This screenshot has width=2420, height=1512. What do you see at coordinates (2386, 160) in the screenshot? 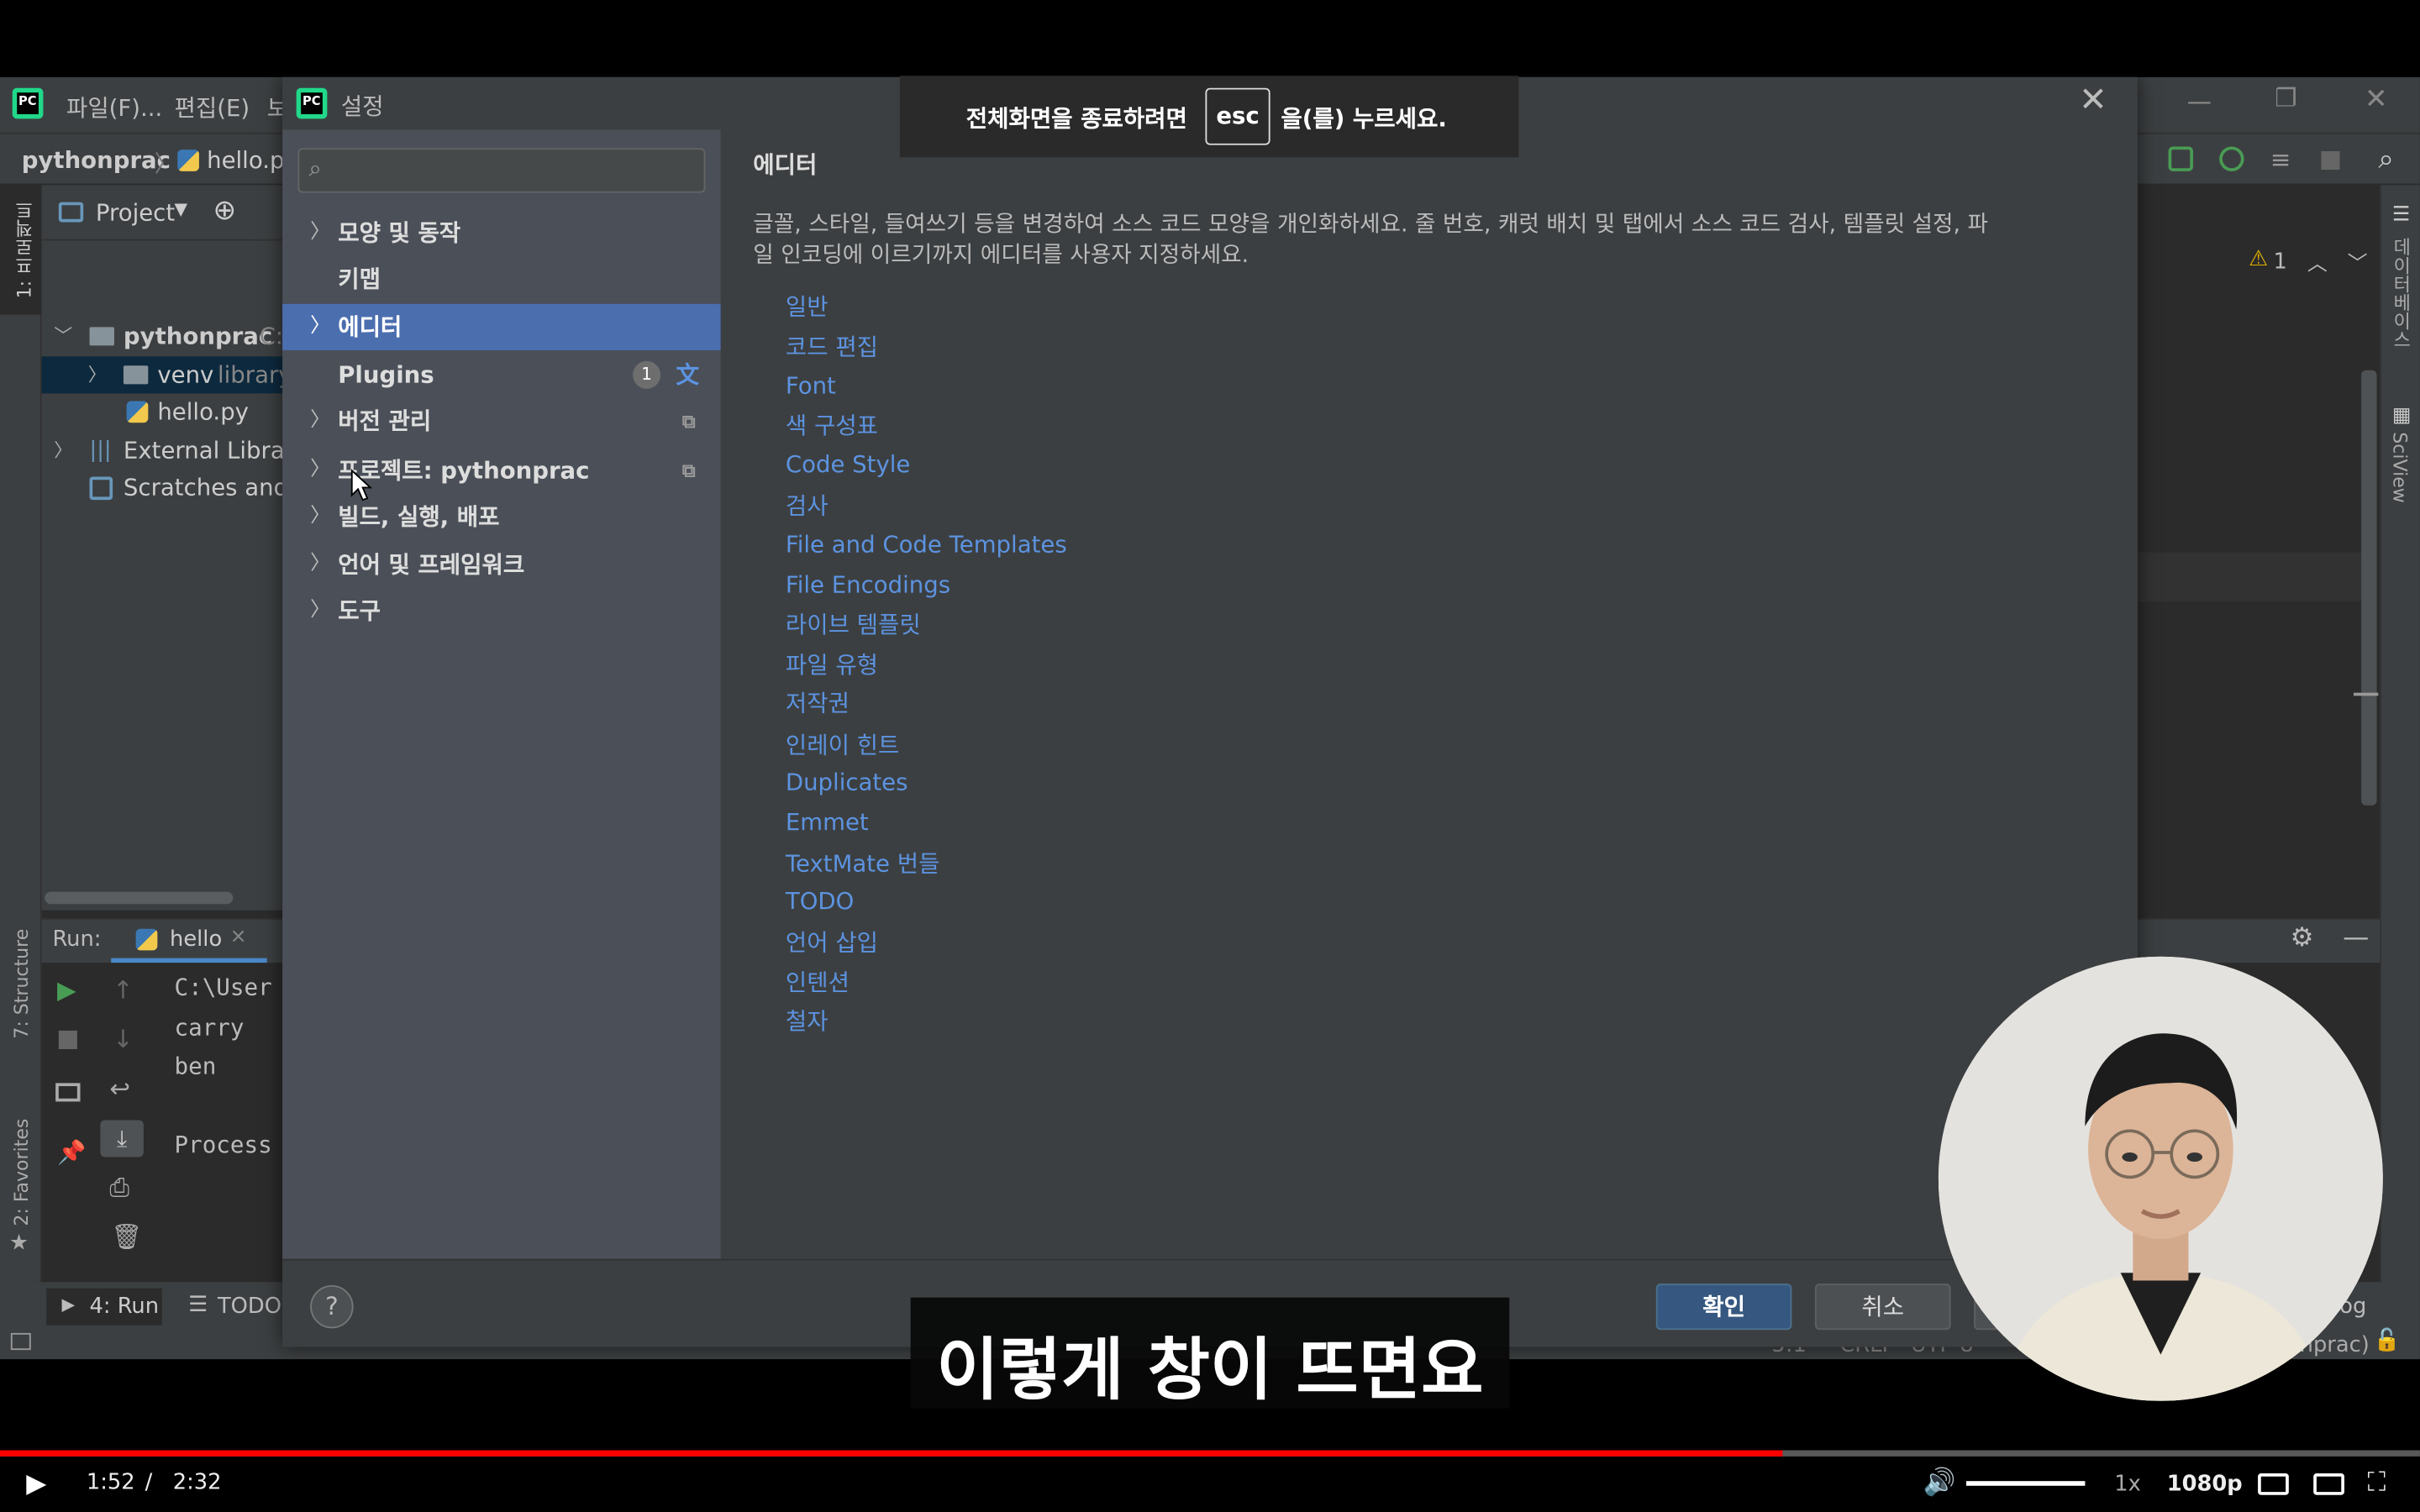
I see `search-everywhere-icon: ⌕` at bounding box center [2386, 160].